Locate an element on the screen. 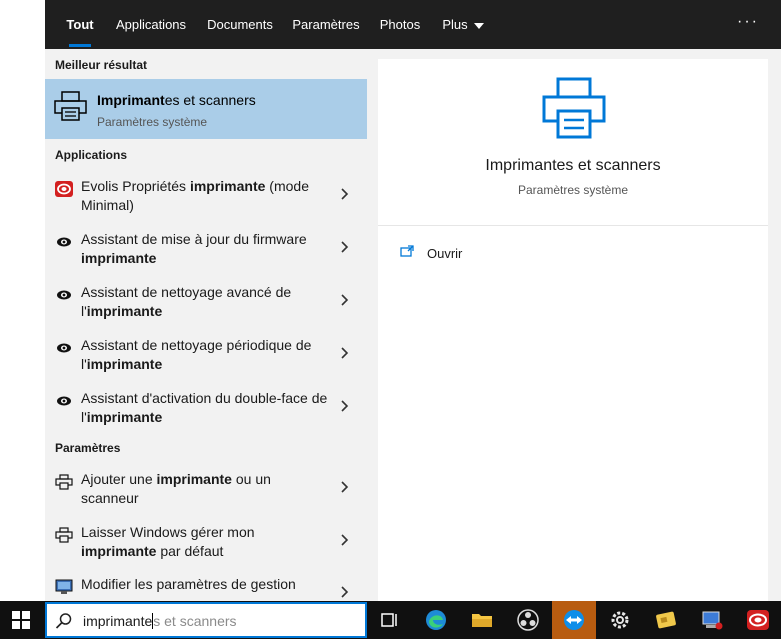 The height and width of the screenshot is (639, 781). network-app-button is located at coordinates (712, 620).